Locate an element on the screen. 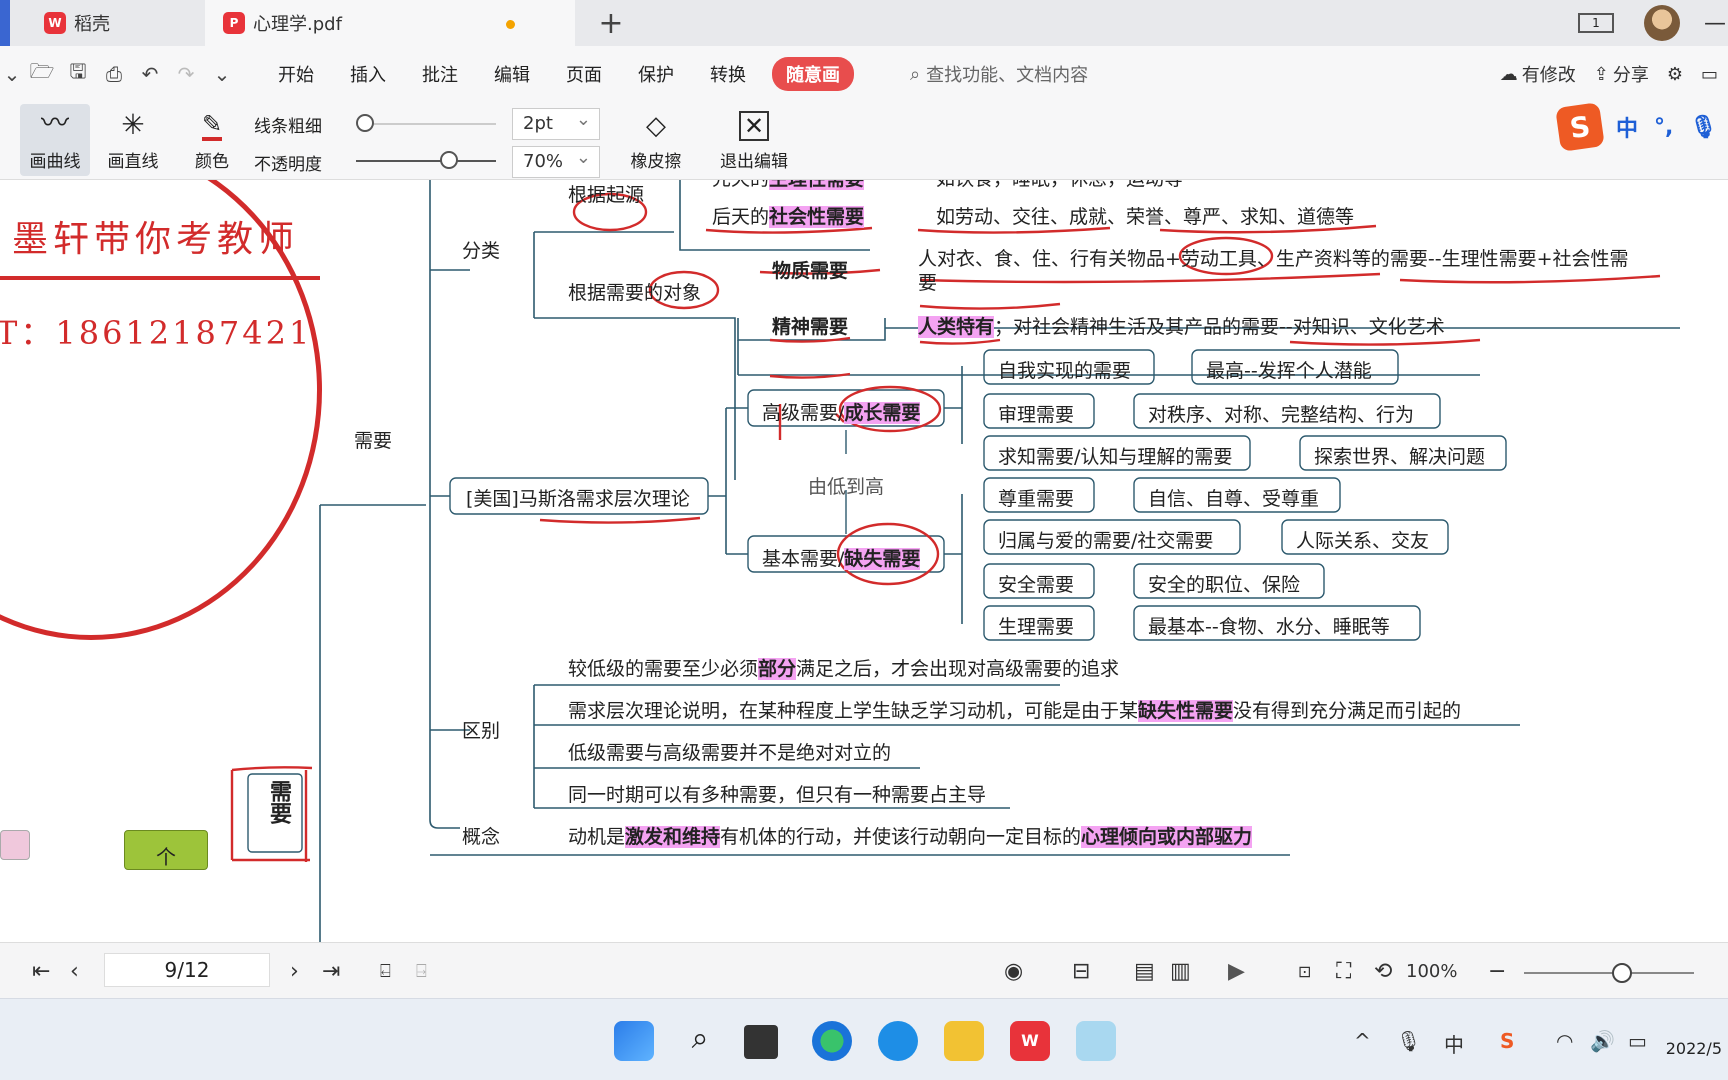 The height and width of the screenshot is (1080, 1728). eraser-button: ◇ 橡皮擦 is located at coordinates (656, 140).